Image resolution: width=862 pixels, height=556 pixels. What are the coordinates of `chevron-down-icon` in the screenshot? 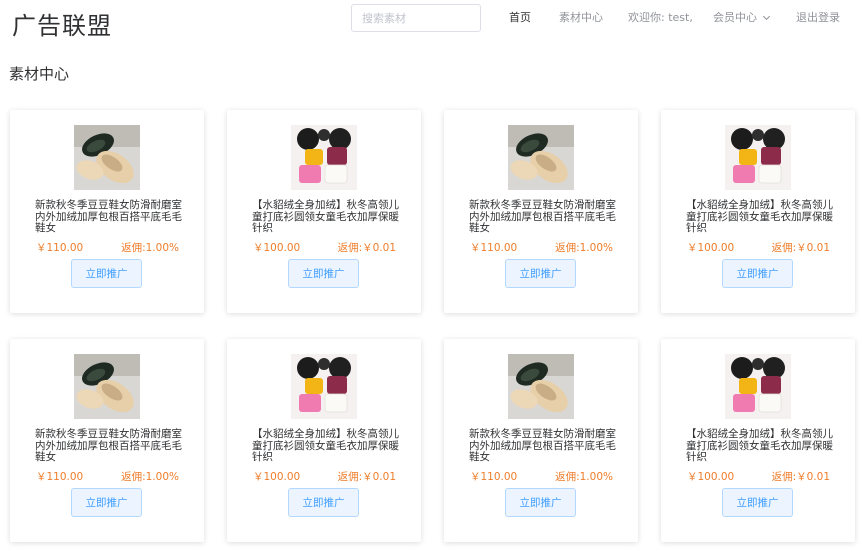 It's located at (766, 16).